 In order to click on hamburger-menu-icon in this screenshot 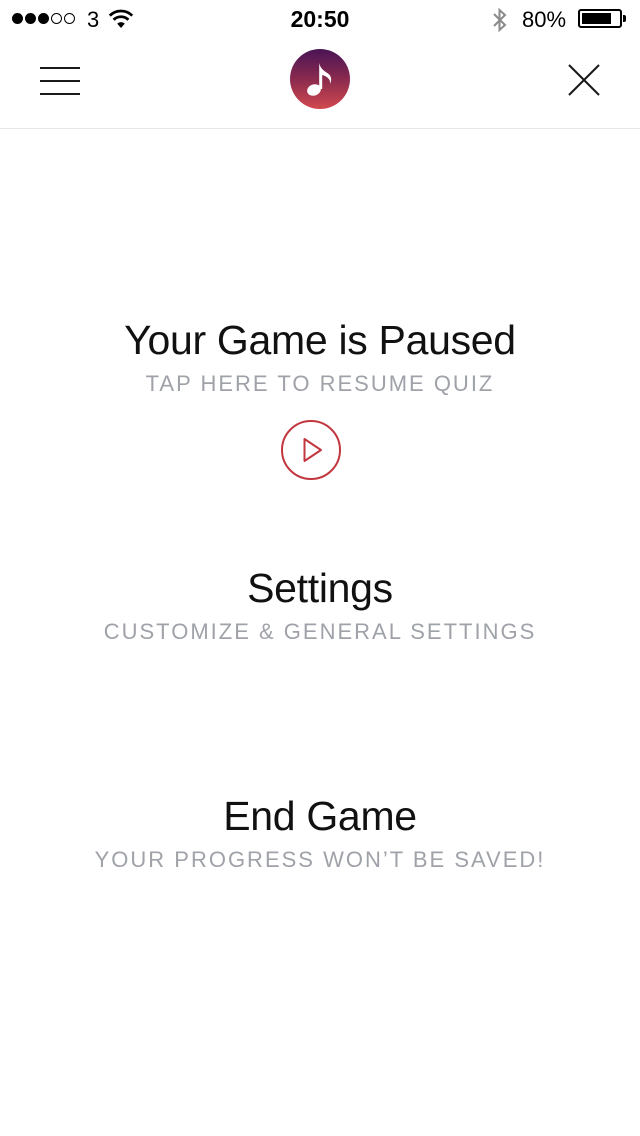, I will do `click(60, 81)`.